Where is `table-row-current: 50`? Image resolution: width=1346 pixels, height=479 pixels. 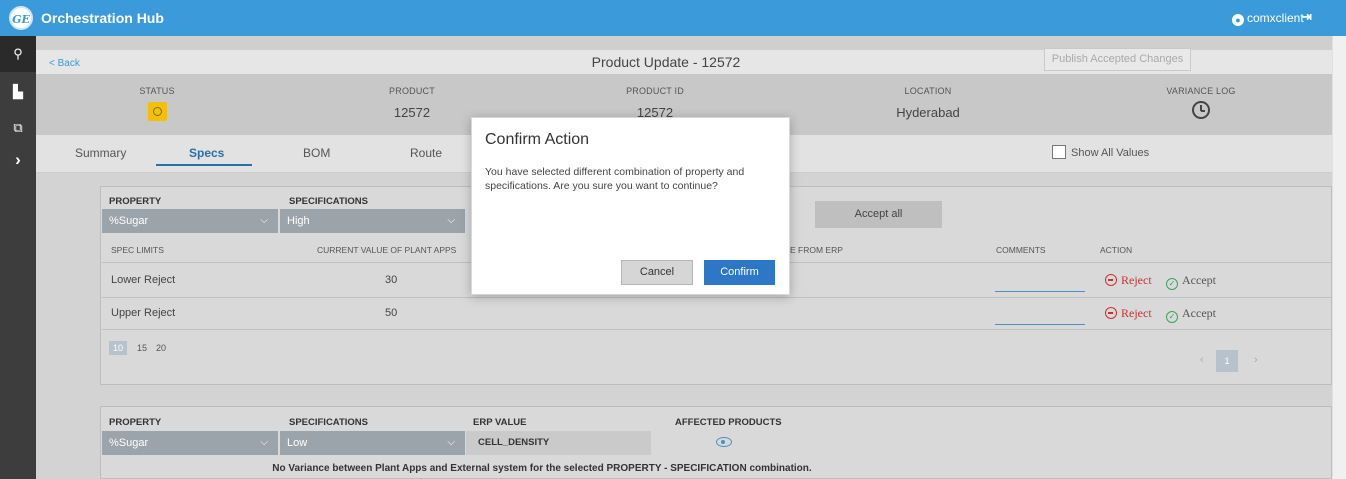
table-row-current: 50 is located at coordinates (391, 313).